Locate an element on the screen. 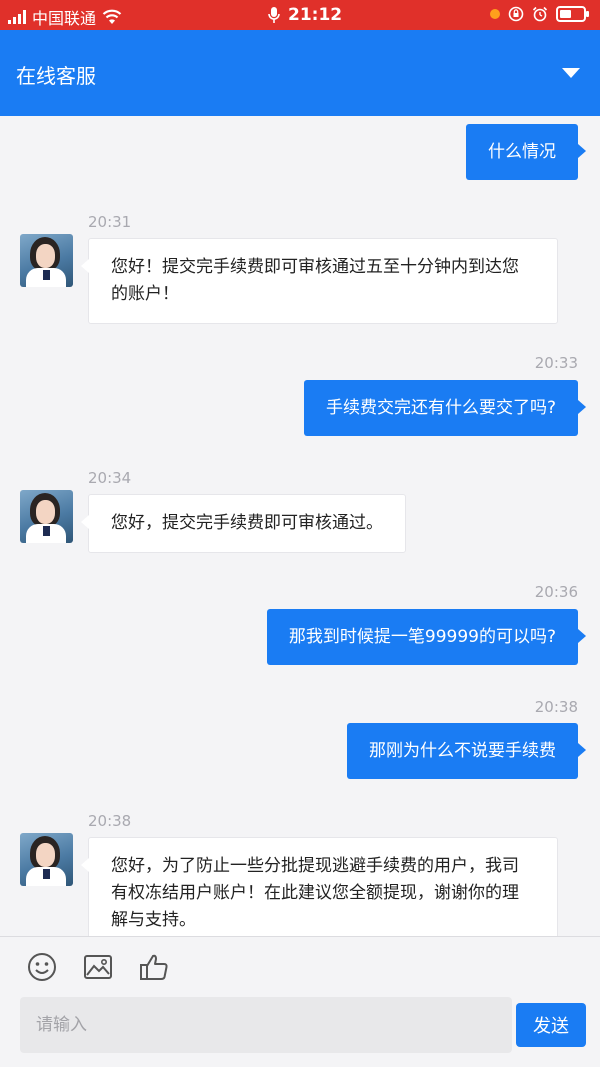 Image resolution: width=600 pixels, height=1067 pixels. image-icon is located at coordinates (98, 967).